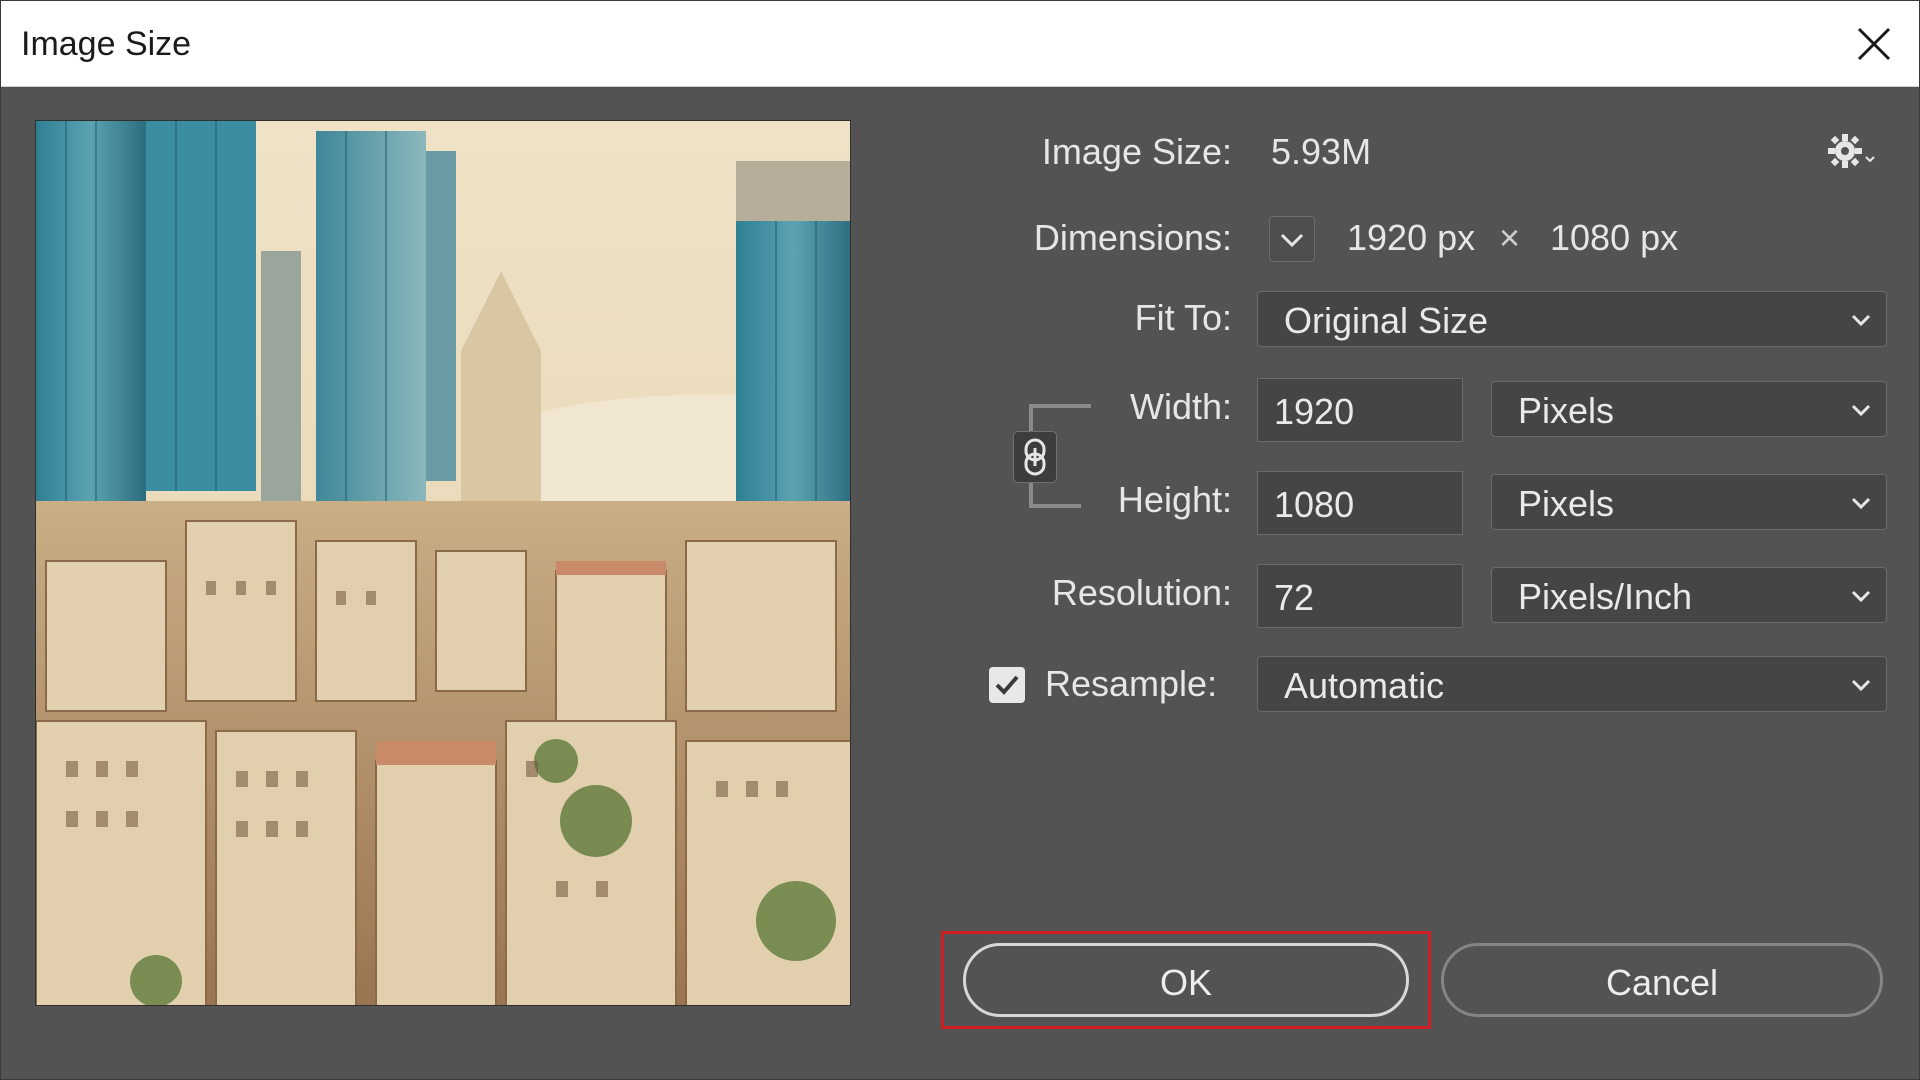 The width and height of the screenshot is (1920, 1080). What do you see at coordinates (1321, 151) in the screenshot?
I see `image-size-value: 5.93M` at bounding box center [1321, 151].